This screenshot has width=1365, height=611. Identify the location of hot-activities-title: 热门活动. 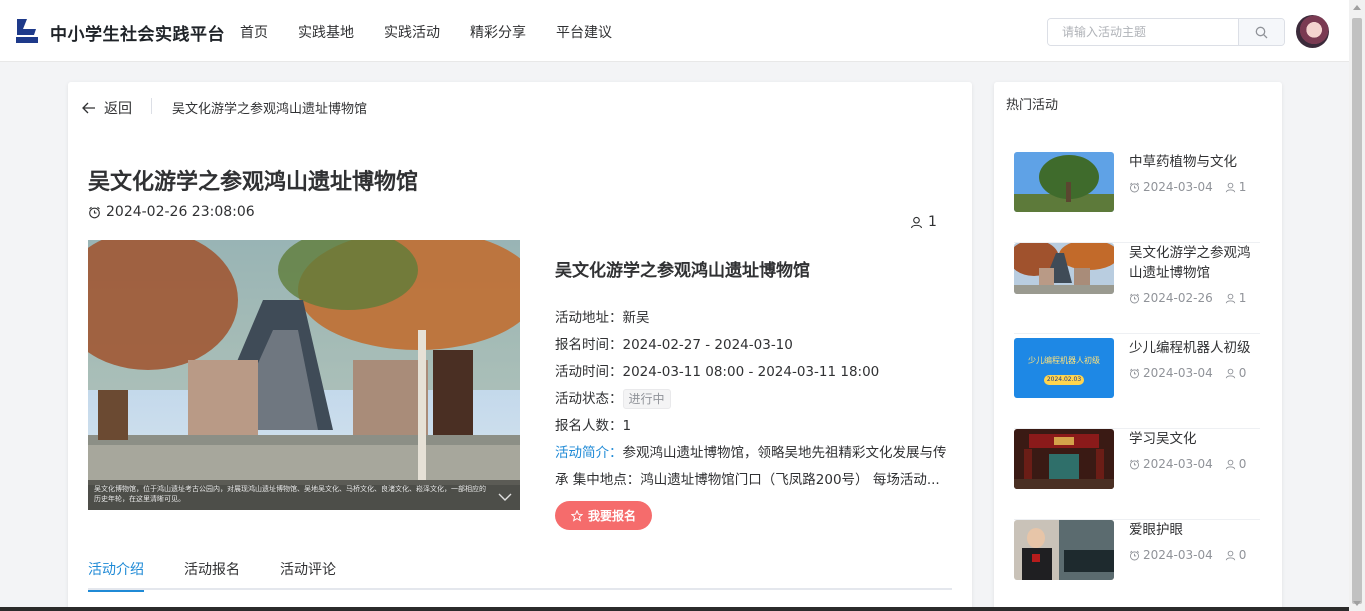
(1032, 105).